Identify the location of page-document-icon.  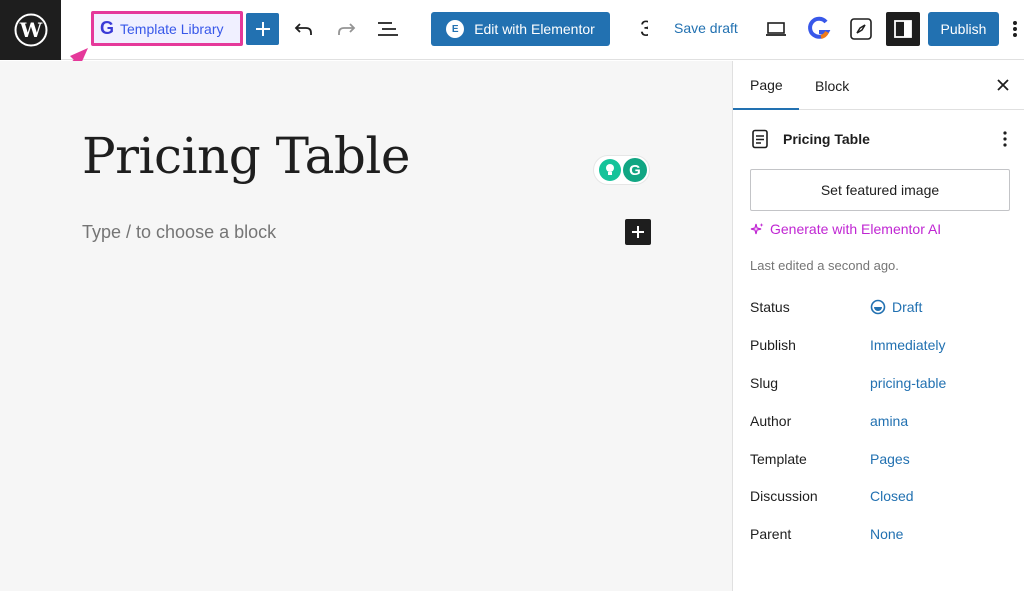
(760, 139).